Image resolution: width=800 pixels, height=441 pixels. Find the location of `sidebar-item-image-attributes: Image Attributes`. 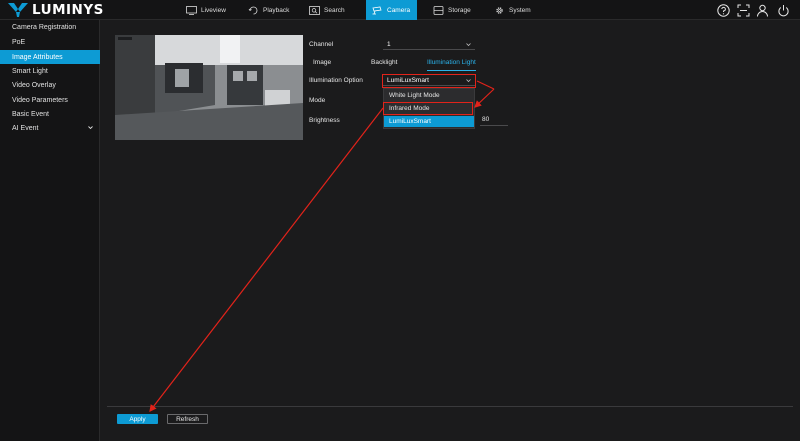

sidebar-item-image-attributes: Image Attributes is located at coordinates (50, 57).